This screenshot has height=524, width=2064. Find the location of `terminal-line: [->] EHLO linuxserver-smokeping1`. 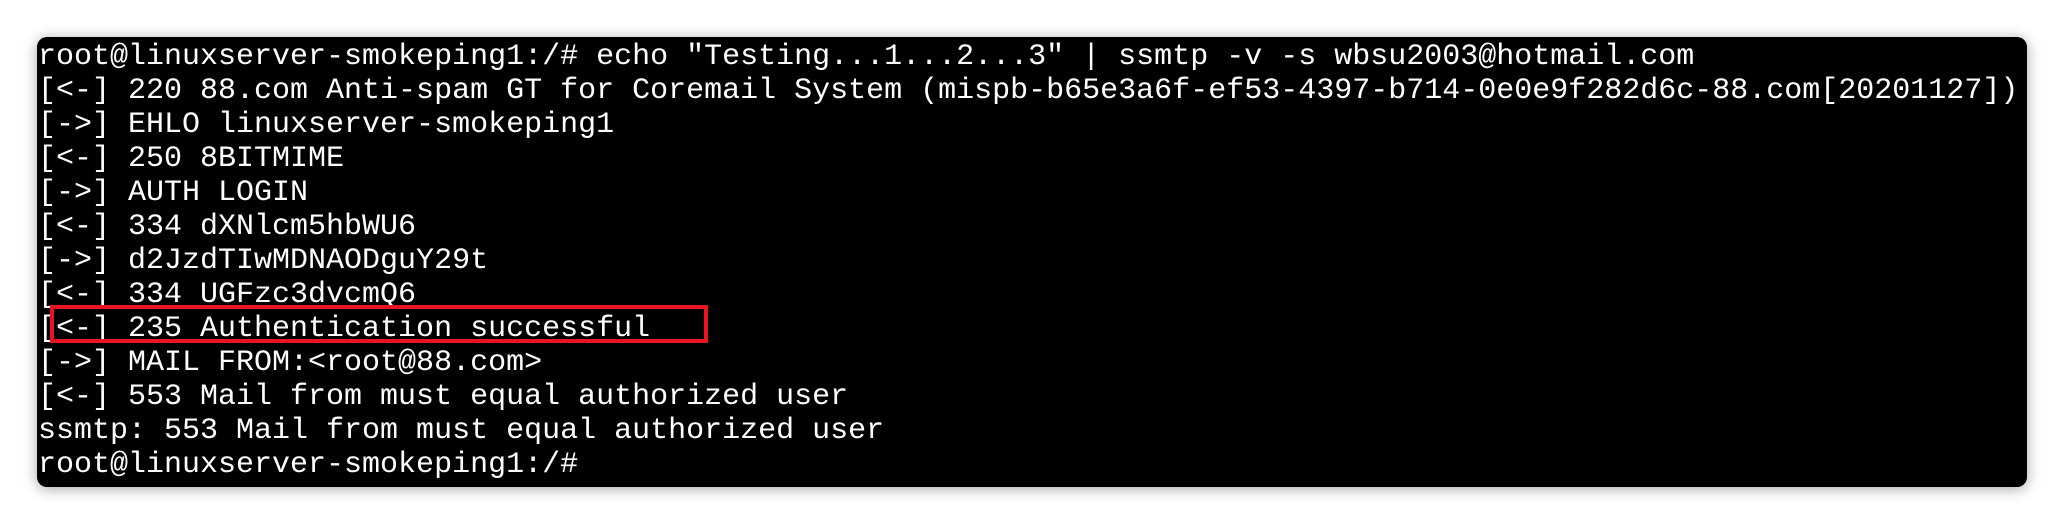

terminal-line: [->] EHLO linuxserver-smokeping1 is located at coordinates (326, 125).